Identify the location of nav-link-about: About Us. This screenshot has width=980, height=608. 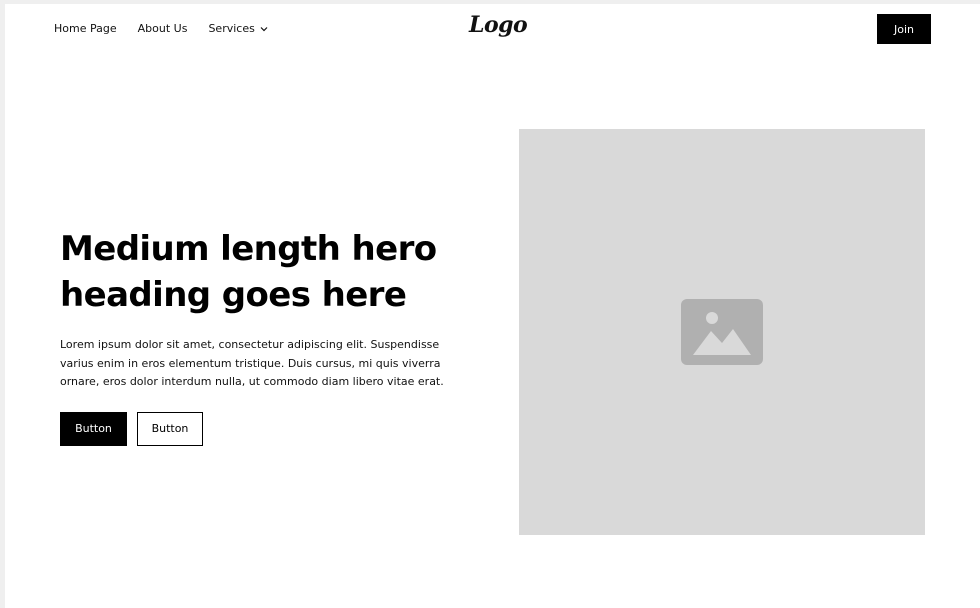
(163, 29).